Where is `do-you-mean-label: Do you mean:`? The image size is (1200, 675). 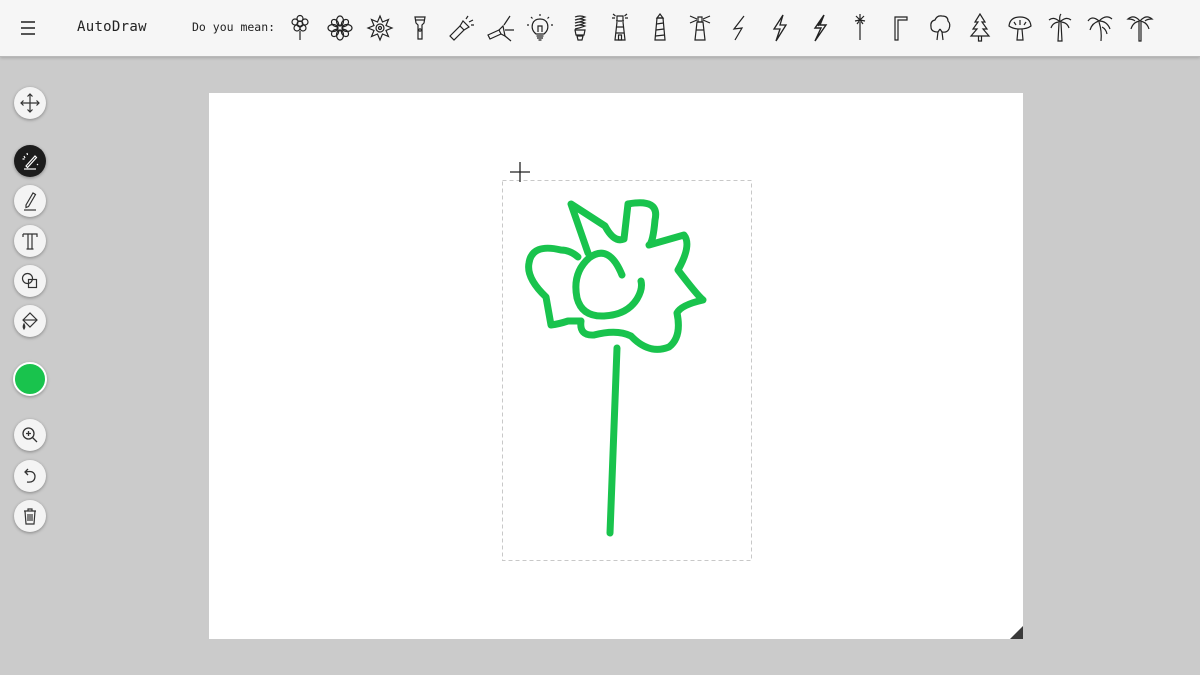 do-you-mean-label: Do you mean: is located at coordinates (234, 27).